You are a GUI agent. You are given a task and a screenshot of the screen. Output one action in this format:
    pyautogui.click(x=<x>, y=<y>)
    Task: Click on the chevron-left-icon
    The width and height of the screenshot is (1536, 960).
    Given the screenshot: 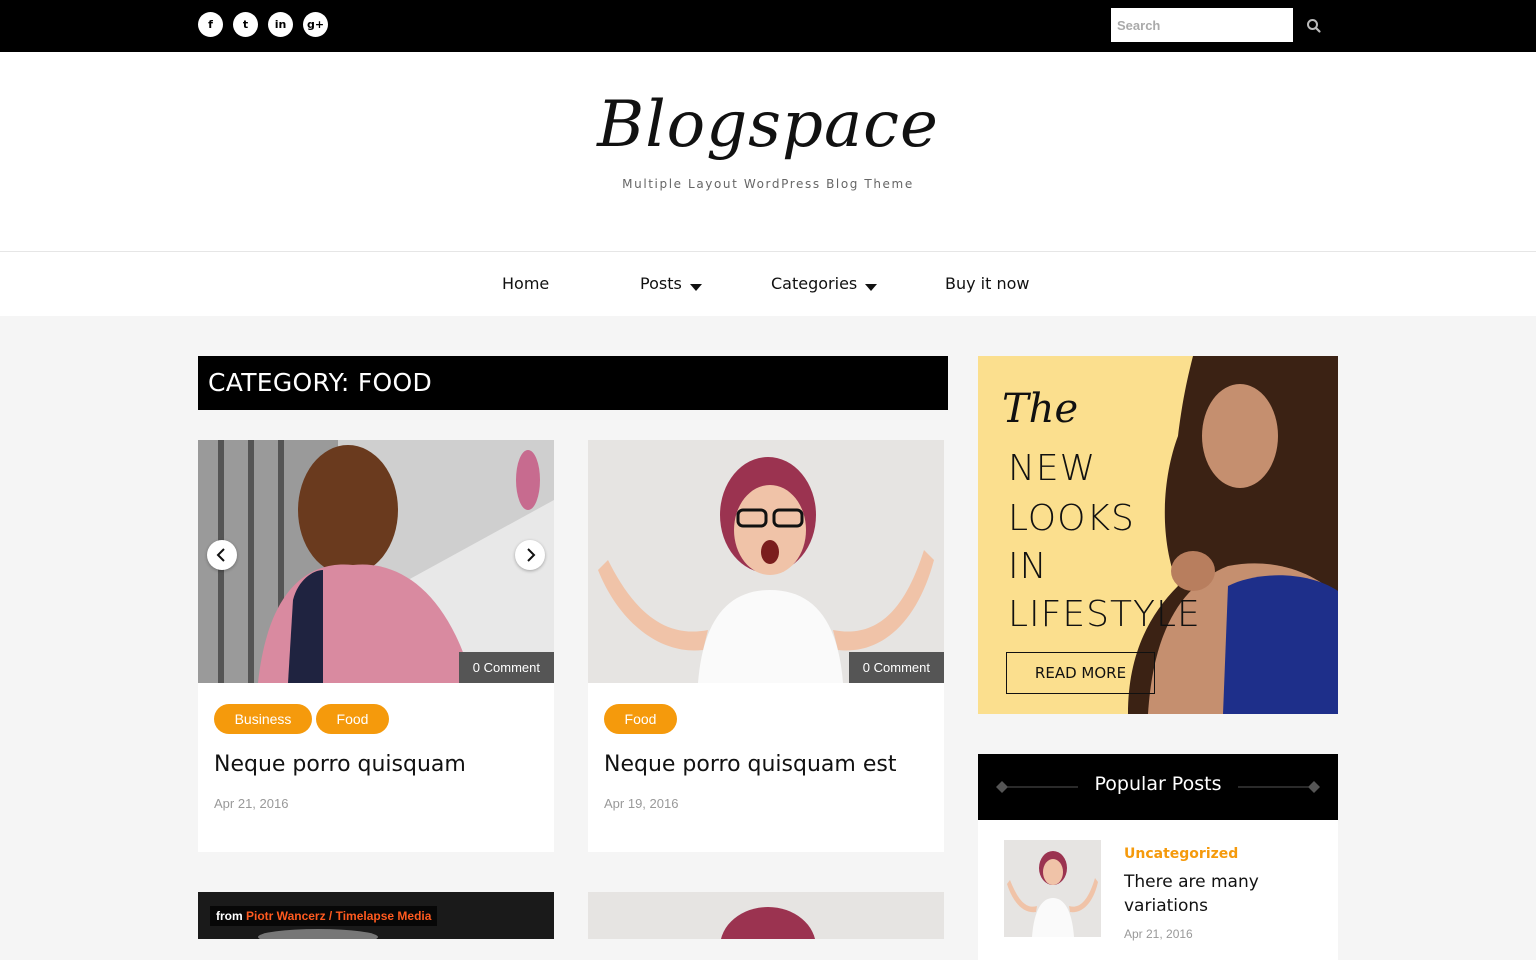 What is the action you would take?
    pyautogui.click(x=220, y=555)
    